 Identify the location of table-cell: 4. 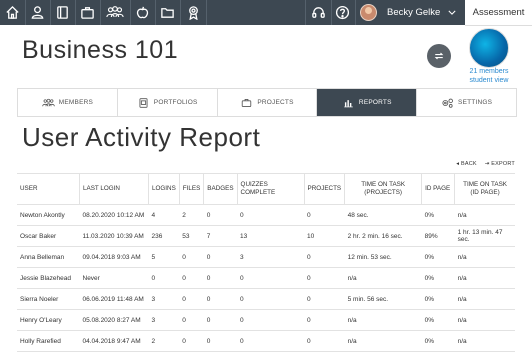
(164, 215).